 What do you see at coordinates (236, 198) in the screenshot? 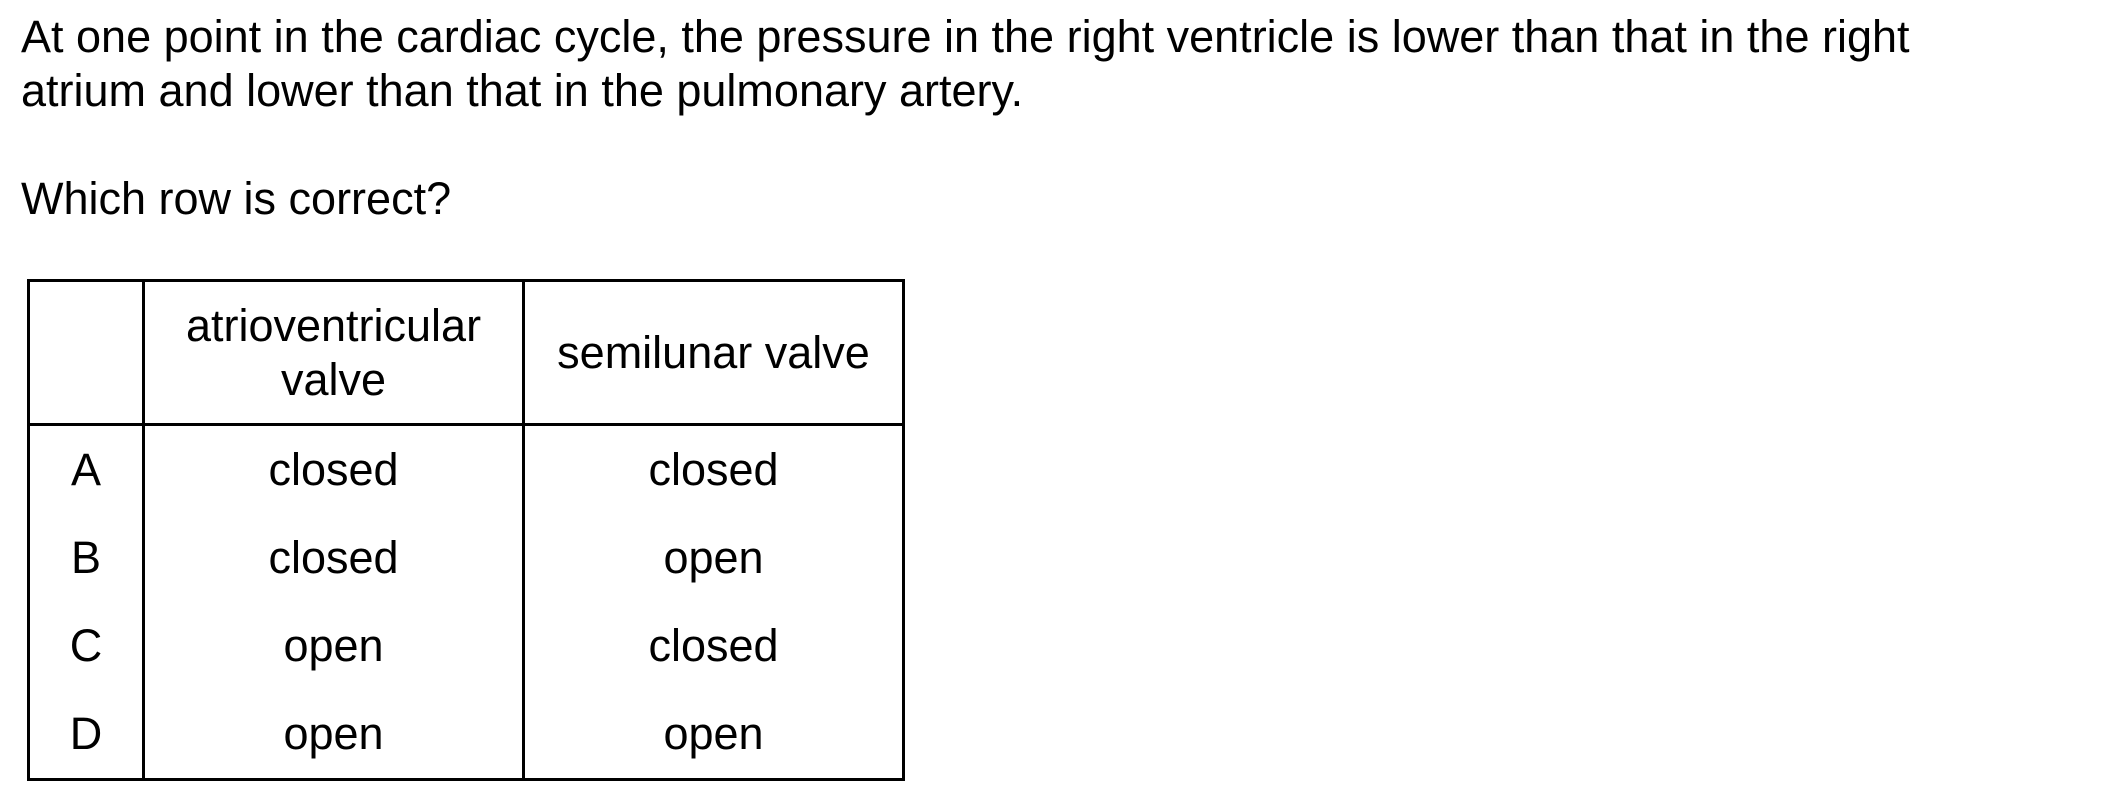
I see `question-prompt: Which row is correct?` at bounding box center [236, 198].